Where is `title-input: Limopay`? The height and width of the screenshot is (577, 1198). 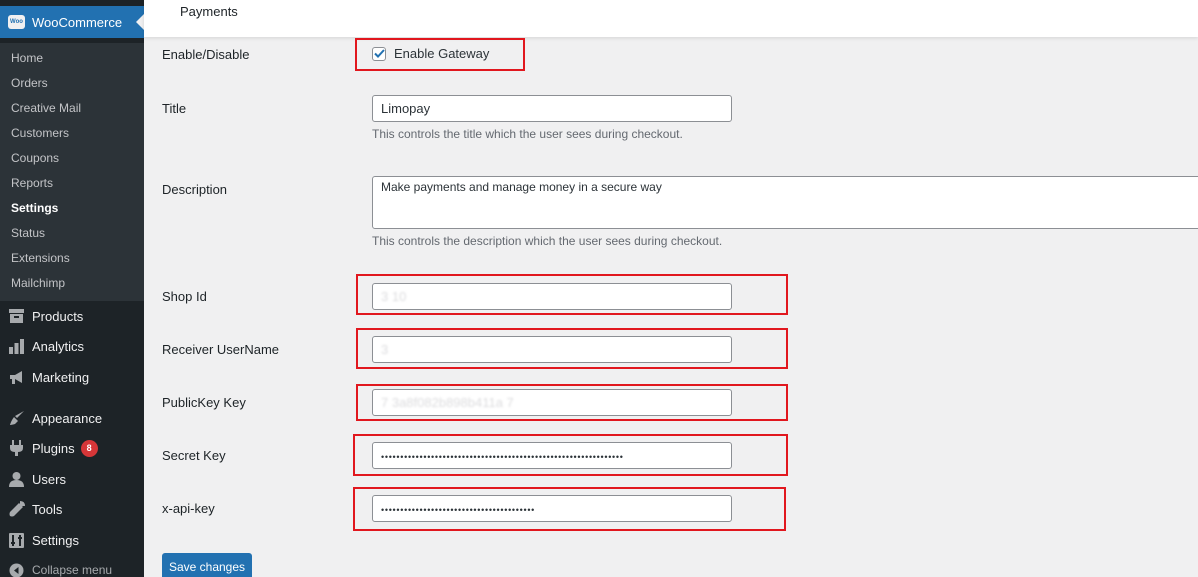 title-input: Limopay is located at coordinates (552, 108).